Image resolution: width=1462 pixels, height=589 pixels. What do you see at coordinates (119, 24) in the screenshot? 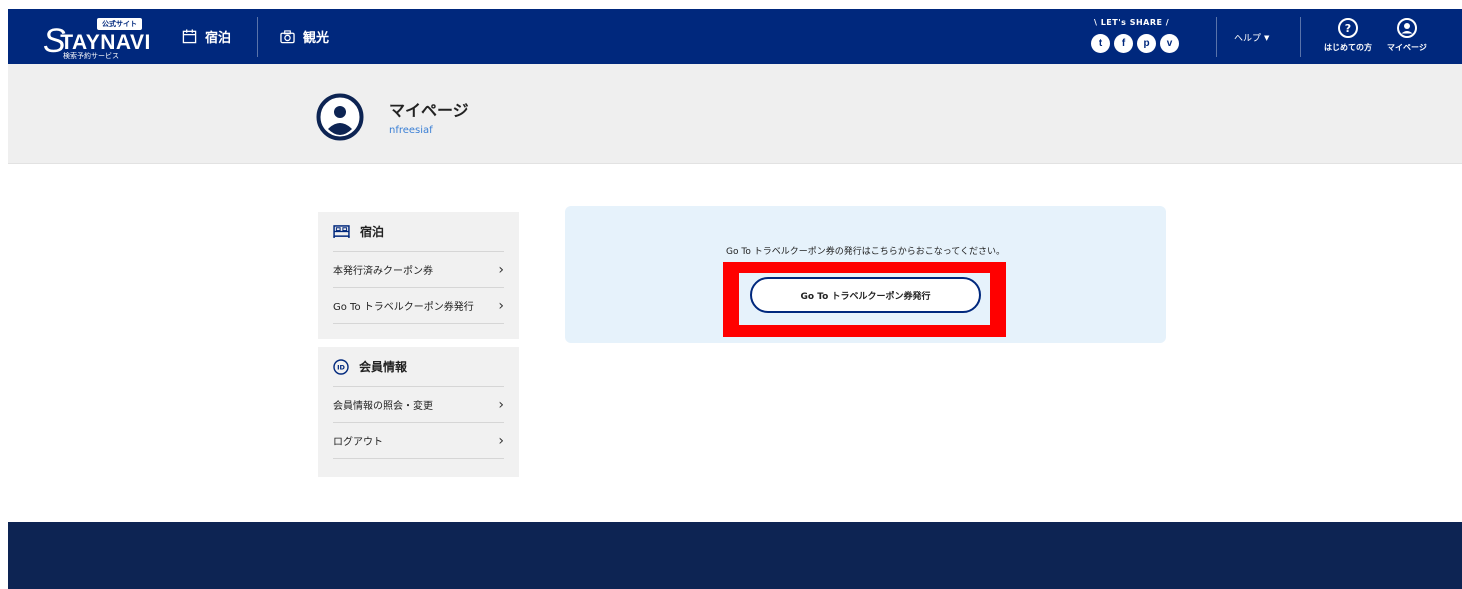
I see `logo-badge: 公式サイト` at bounding box center [119, 24].